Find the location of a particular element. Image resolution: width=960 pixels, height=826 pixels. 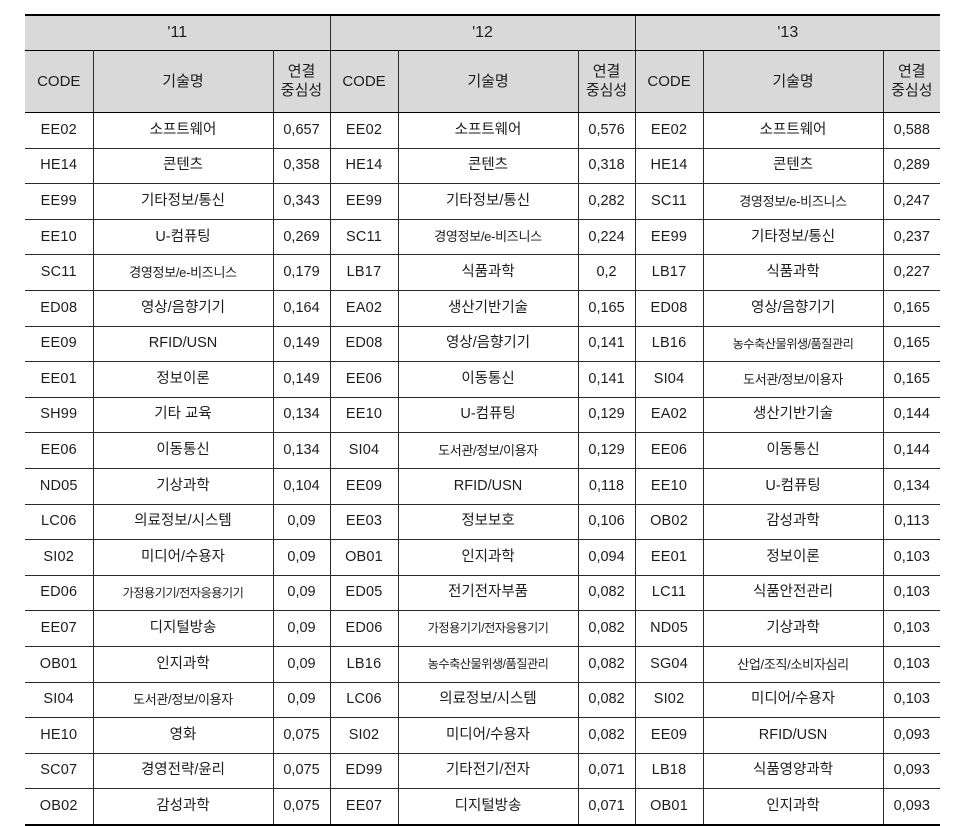

centrality-label-line1: 연결 is located at coordinates (301, 72).